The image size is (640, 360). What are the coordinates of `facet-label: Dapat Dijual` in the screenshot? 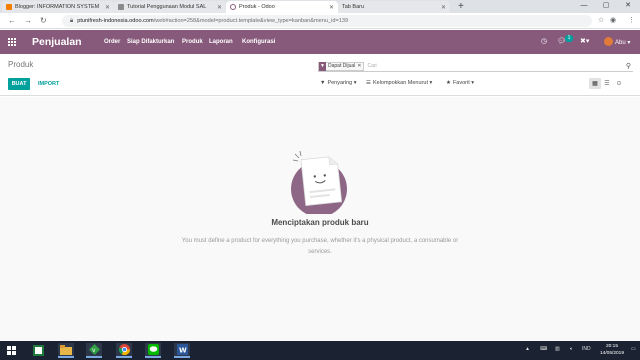 It's located at (342, 66).